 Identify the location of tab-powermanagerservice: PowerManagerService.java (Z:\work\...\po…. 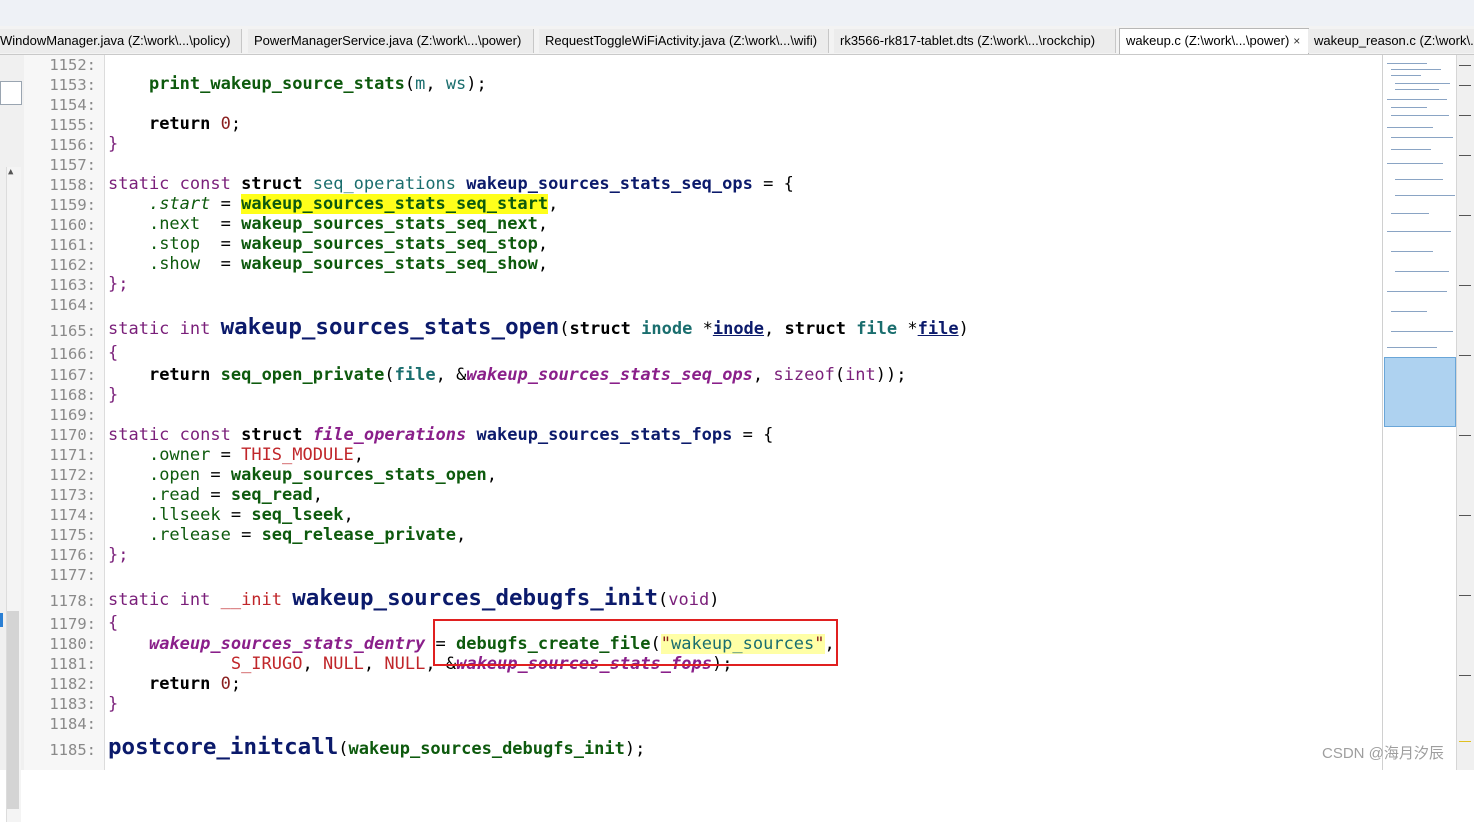
(391, 41).